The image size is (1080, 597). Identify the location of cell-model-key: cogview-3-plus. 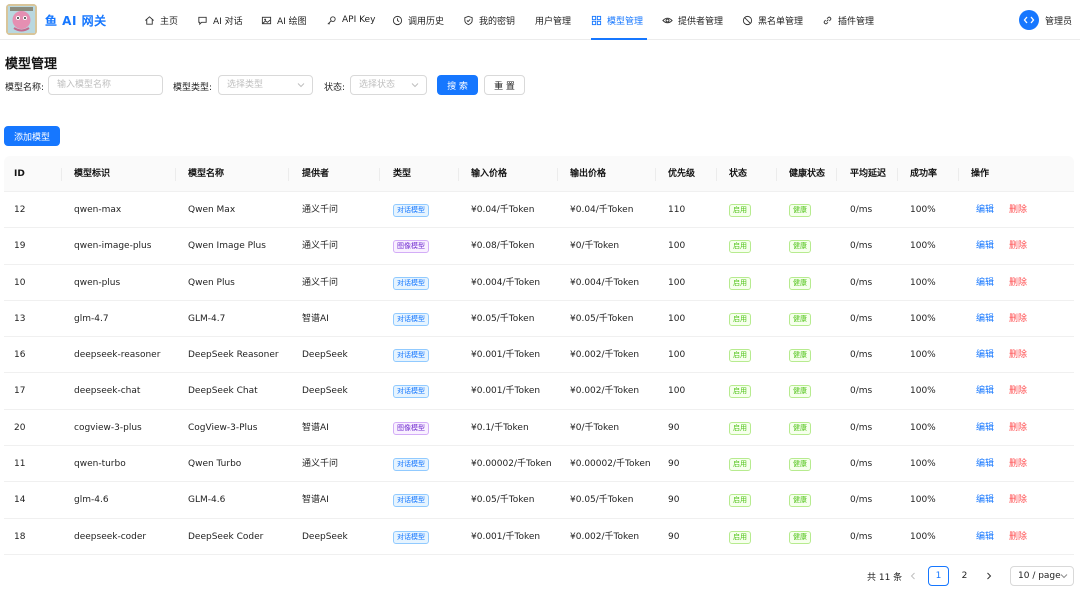
(108, 427).